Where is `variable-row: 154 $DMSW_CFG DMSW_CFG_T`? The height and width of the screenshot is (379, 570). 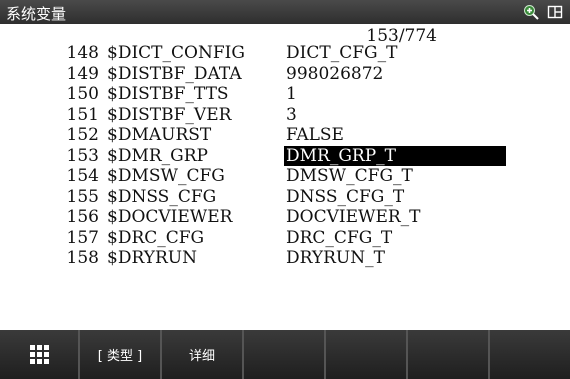 variable-row: 154 $DMSW_CFG DMSW_CFG_T is located at coordinates (285, 176).